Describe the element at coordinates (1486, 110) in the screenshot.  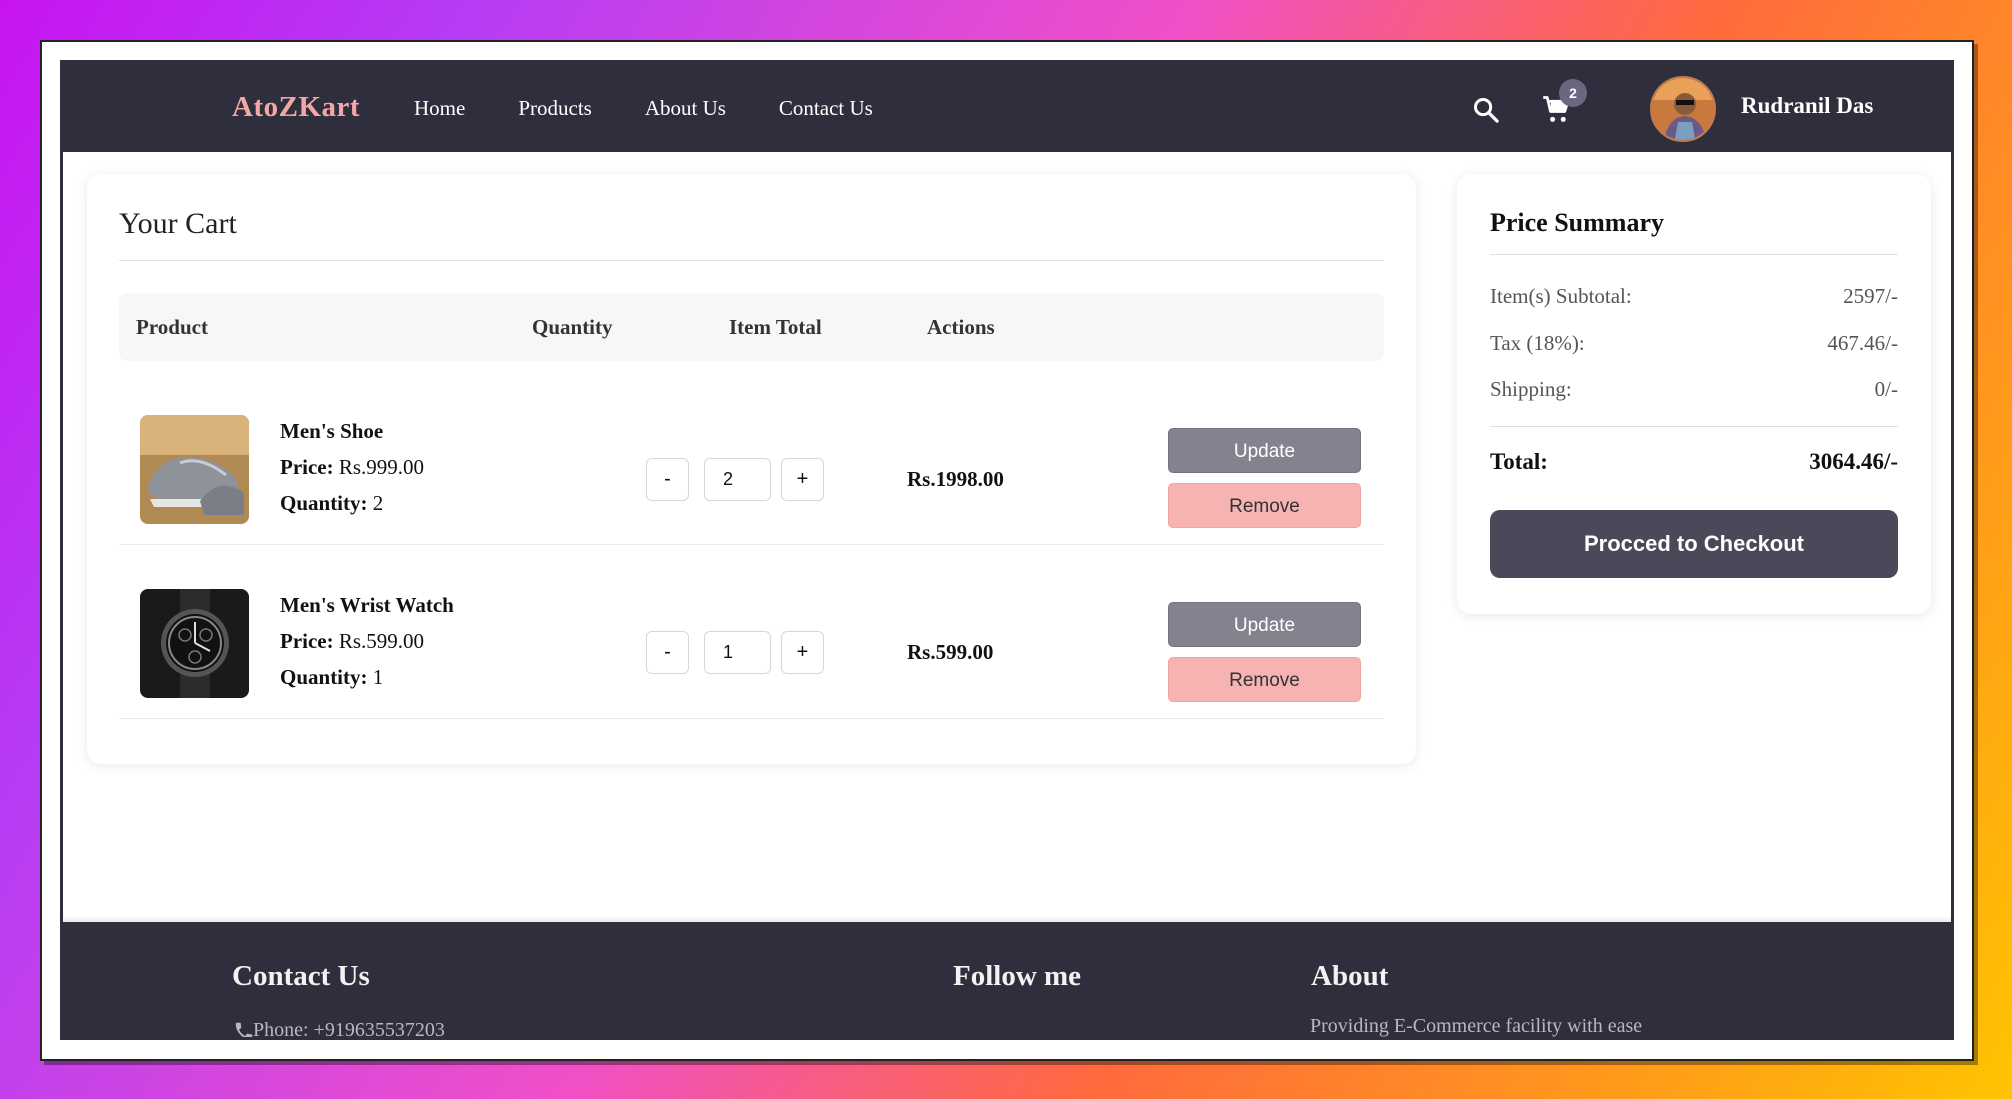
I see `search-icon` at that location.